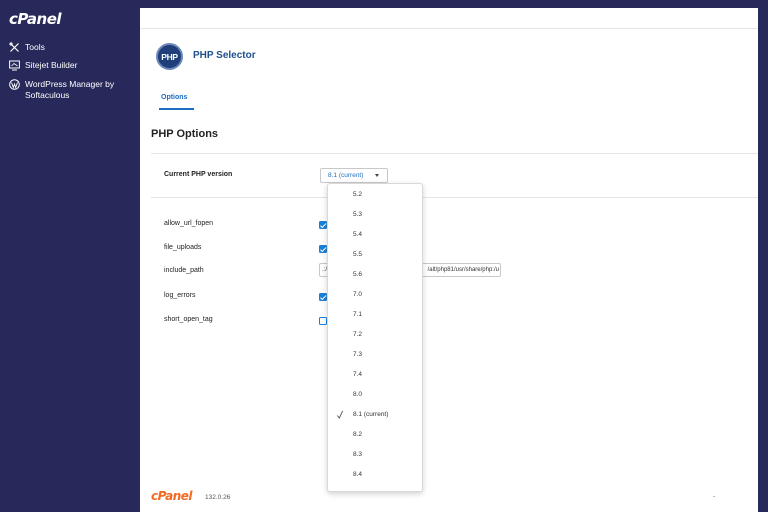  What do you see at coordinates (357, 274) in the screenshot?
I see `version-option: 5.6` at bounding box center [357, 274].